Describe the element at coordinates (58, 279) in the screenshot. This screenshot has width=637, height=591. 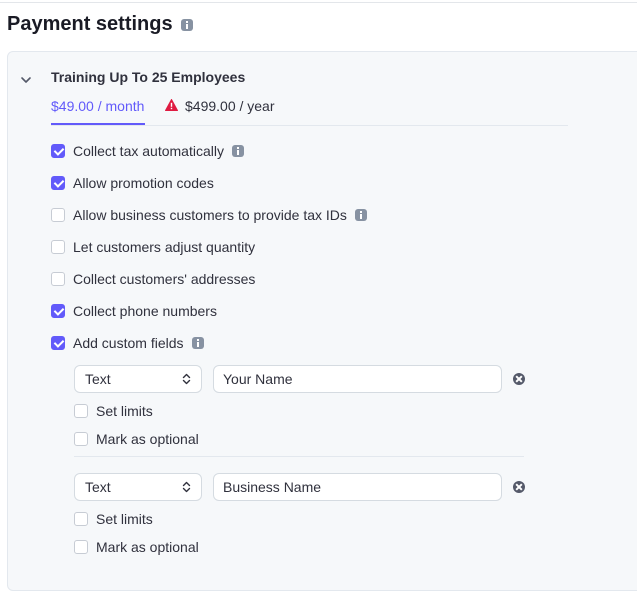
I see `collect-addresses-checkbox` at that location.